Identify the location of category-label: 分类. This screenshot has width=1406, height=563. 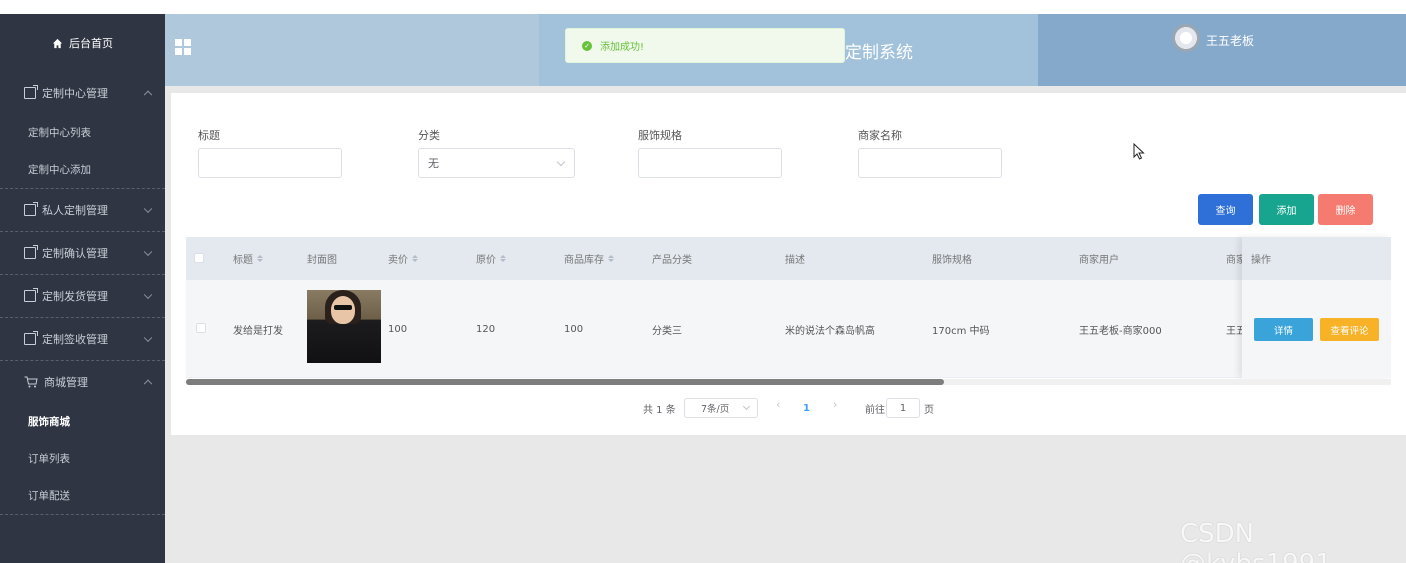
(429, 135).